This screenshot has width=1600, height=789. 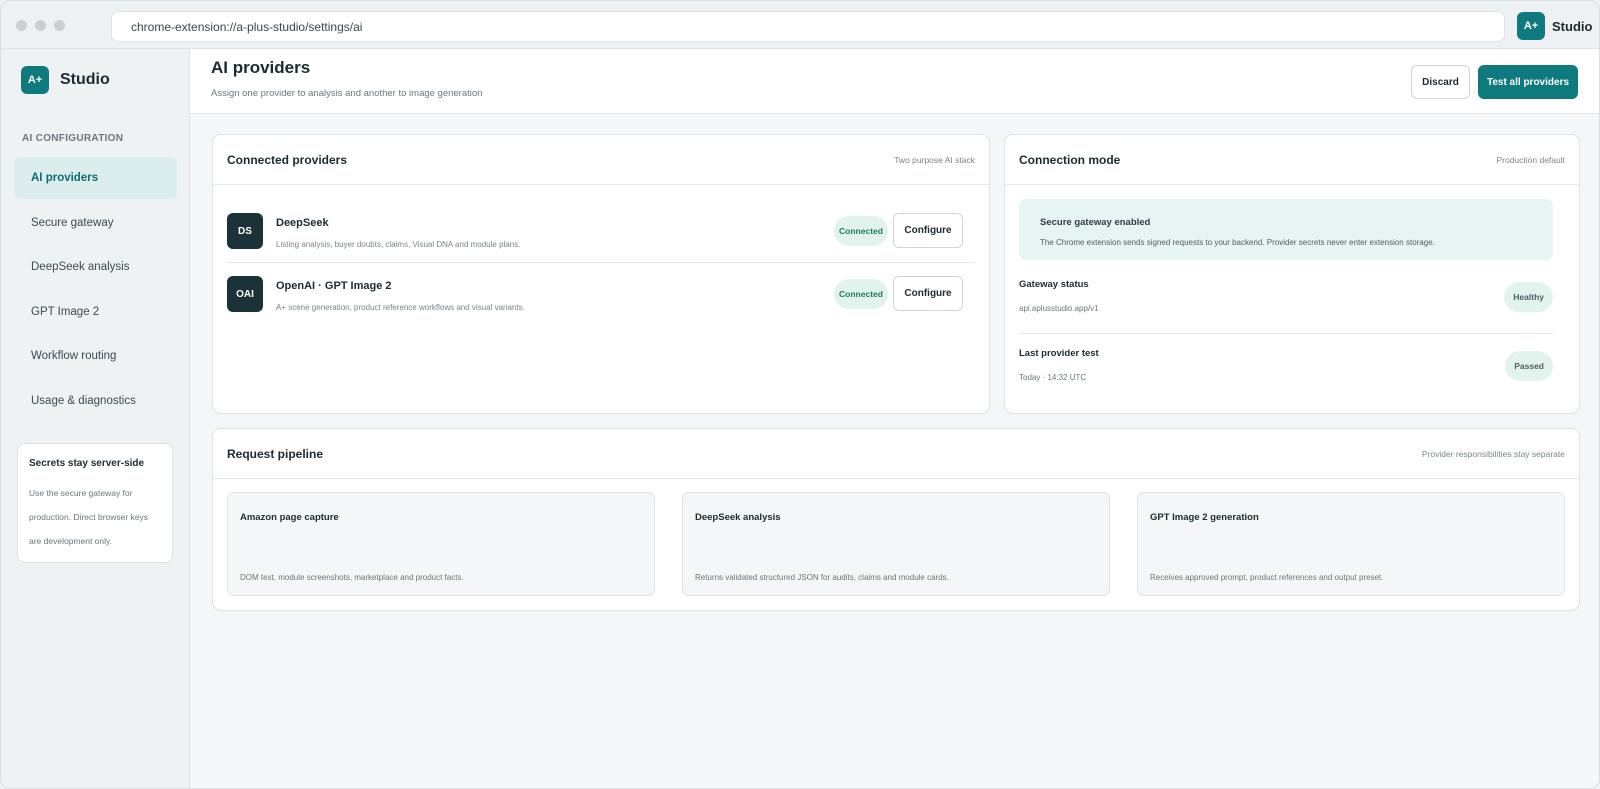 What do you see at coordinates (85, 79) in the screenshot?
I see `sidebar-brand-name: Studio` at bounding box center [85, 79].